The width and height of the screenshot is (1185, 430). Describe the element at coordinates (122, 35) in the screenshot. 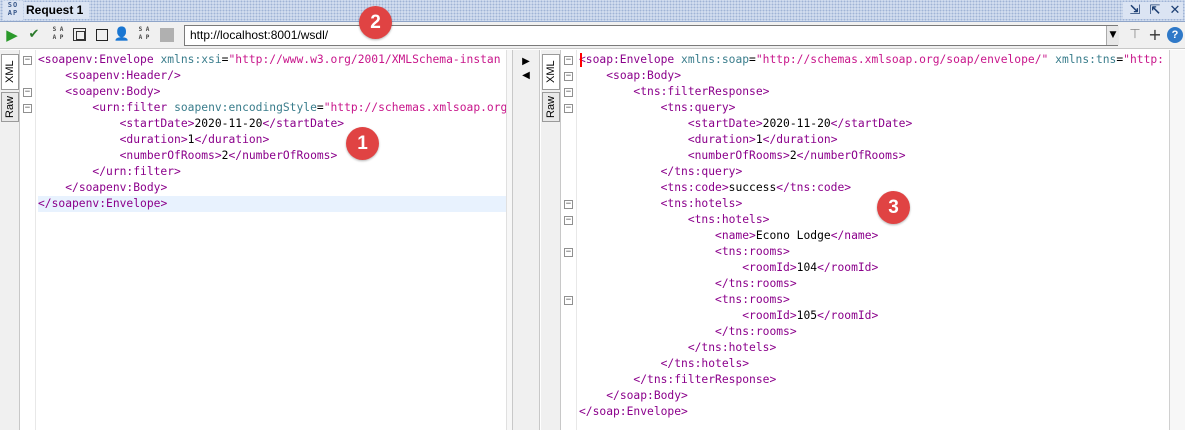

I see `user-icon: 👤` at that location.